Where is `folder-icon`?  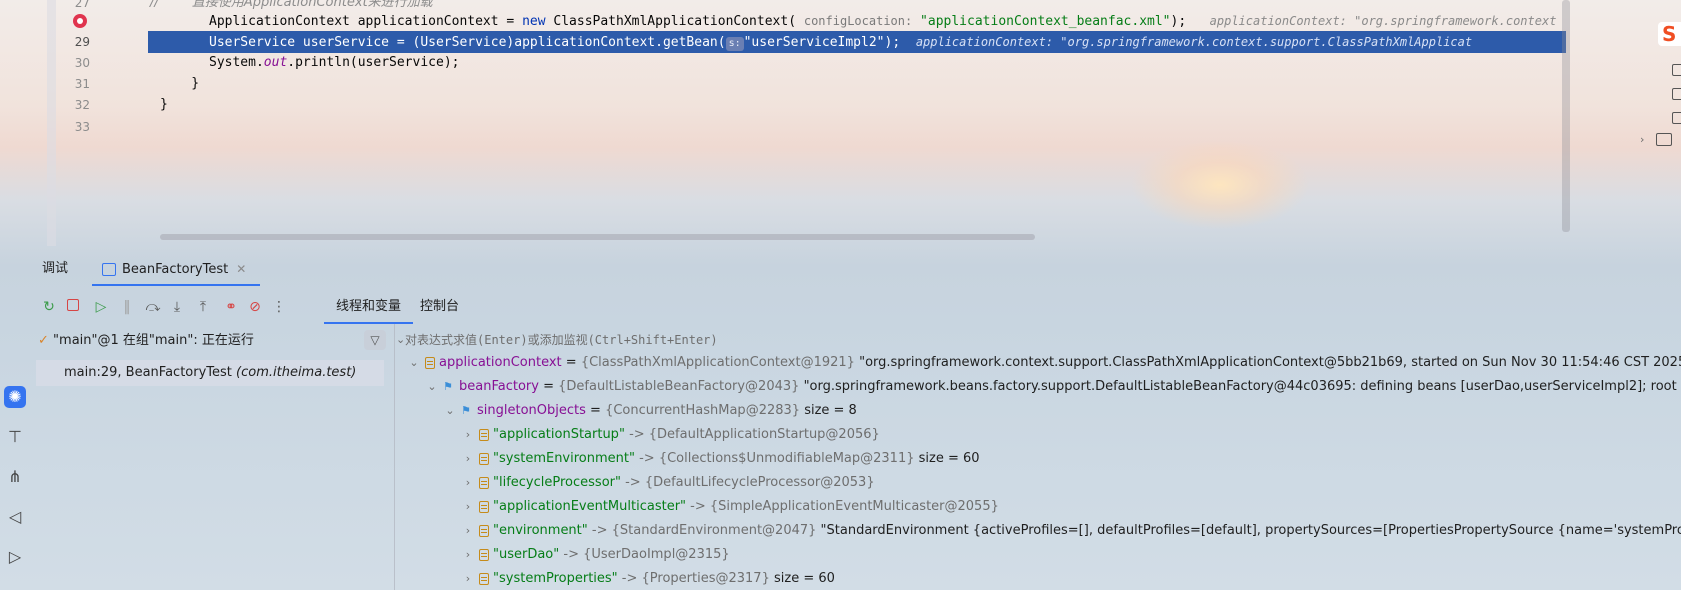 folder-icon is located at coordinates (1664, 139).